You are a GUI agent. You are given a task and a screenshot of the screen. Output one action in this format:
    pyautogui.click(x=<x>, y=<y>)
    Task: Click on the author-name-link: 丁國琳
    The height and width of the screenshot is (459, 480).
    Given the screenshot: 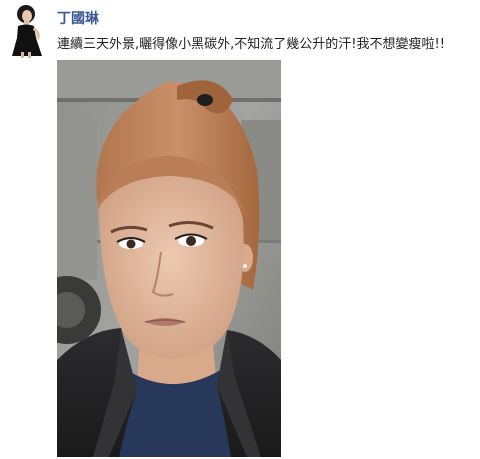 What is the action you would take?
    pyautogui.click(x=78, y=18)
    